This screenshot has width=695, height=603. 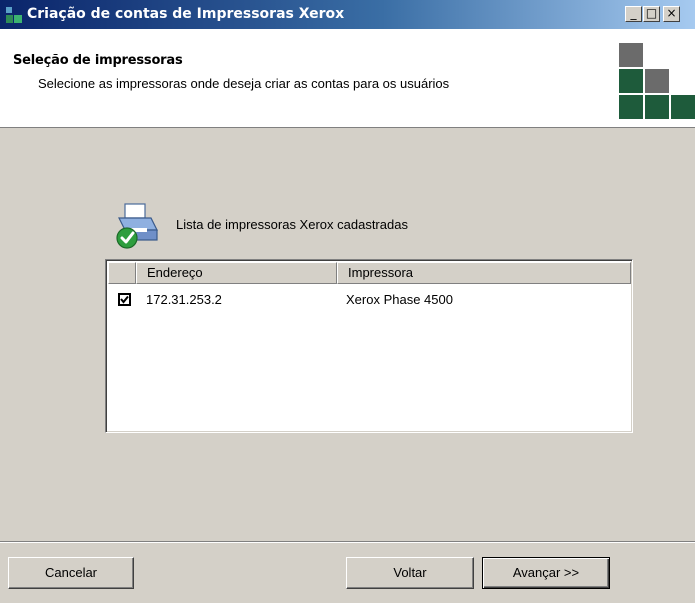 I want to click on row-address: 172.31.253.2, so click(x=184, y=299).